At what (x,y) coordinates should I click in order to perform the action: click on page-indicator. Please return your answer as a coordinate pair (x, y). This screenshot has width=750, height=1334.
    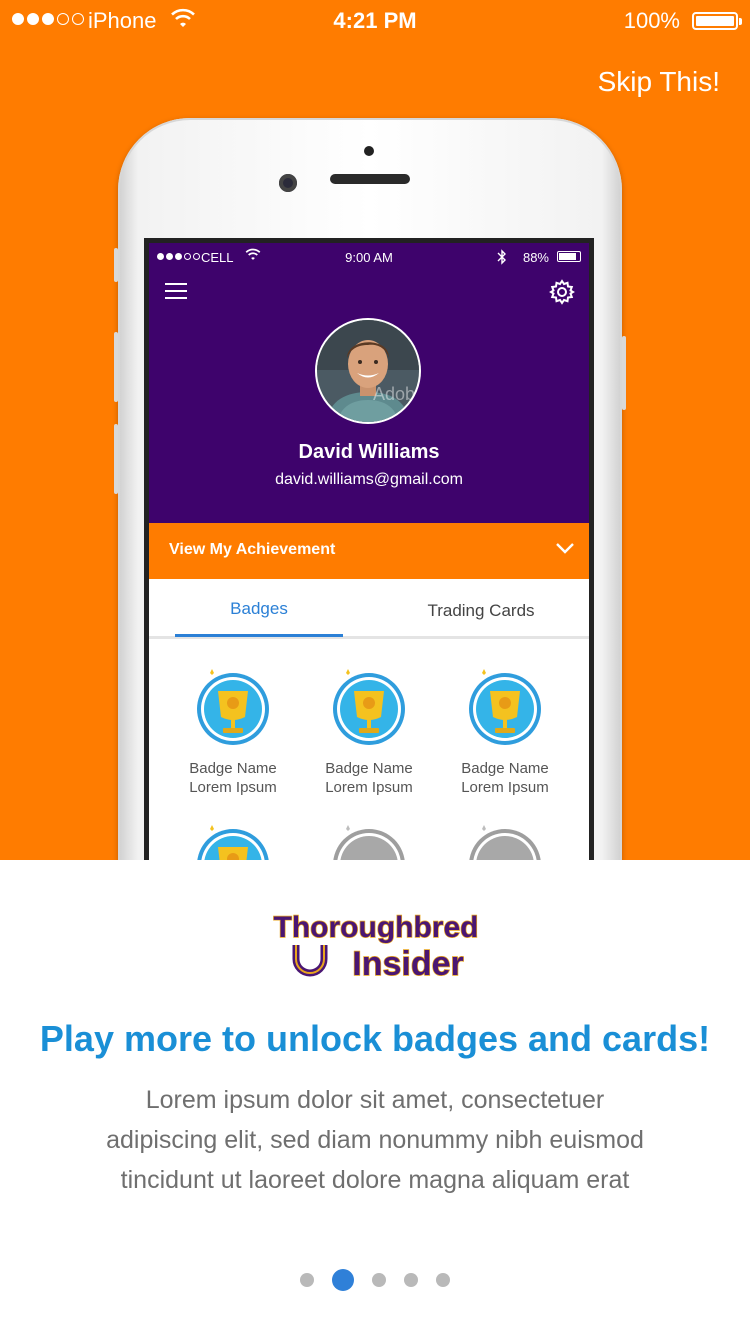
    Looking at the image, I should click on (375, 1280).